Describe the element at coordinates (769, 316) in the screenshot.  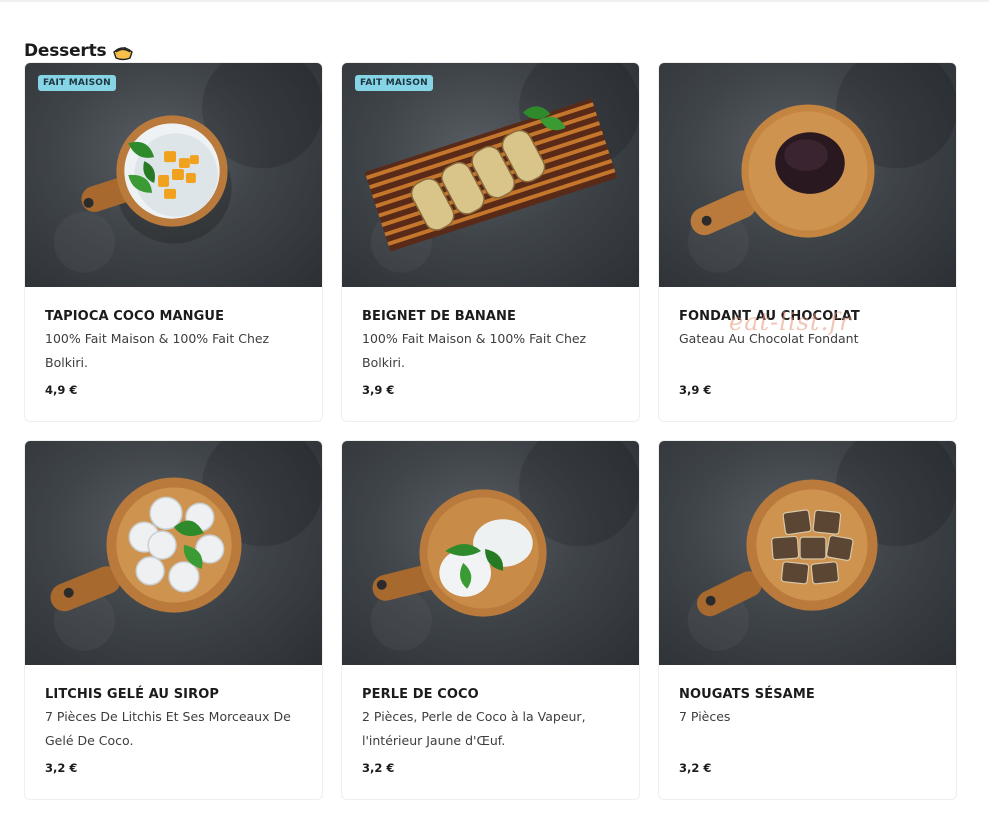
I see `dish-name: FONDANT AU CHOCOLAT` at that location.